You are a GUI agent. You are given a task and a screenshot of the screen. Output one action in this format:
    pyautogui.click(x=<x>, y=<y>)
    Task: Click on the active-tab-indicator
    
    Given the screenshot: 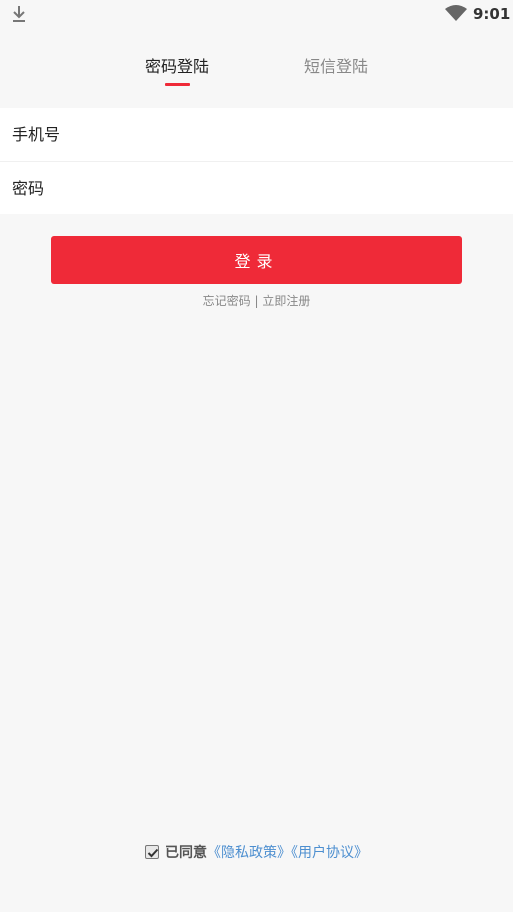 What is the action you would take?
    pyautogui.click(x=177, y=84)
    